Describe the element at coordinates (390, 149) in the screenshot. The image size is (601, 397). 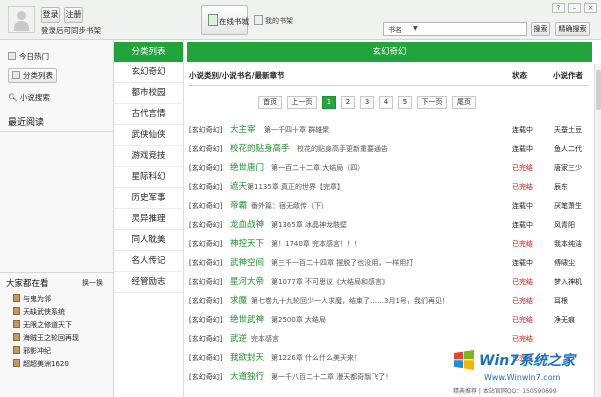
I see `table-row: [玄幻奇幻] 校花的贴身高手 校花的贴身高手更新重要通告 连载中 鱼人二代` at that location.